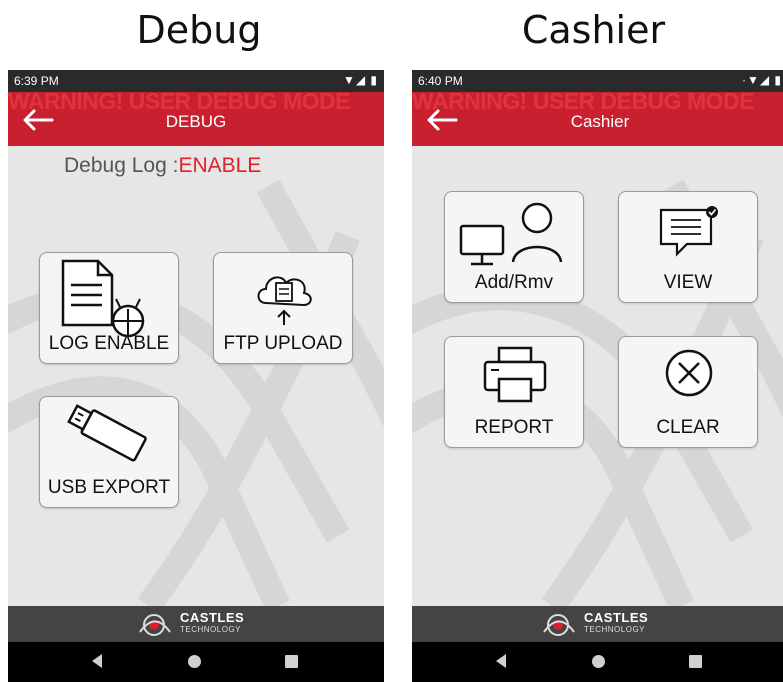  Describe the element at coordinates (103, 298) in the screenshot. I see `log-bug-icon` at that location.